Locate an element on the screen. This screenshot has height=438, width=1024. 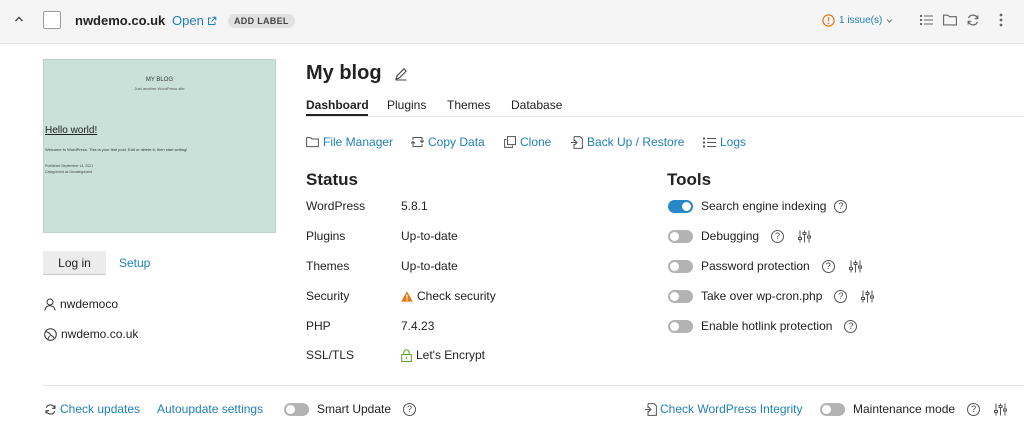
plugins-status: Up-to-date is located at coordinates (429, 236).